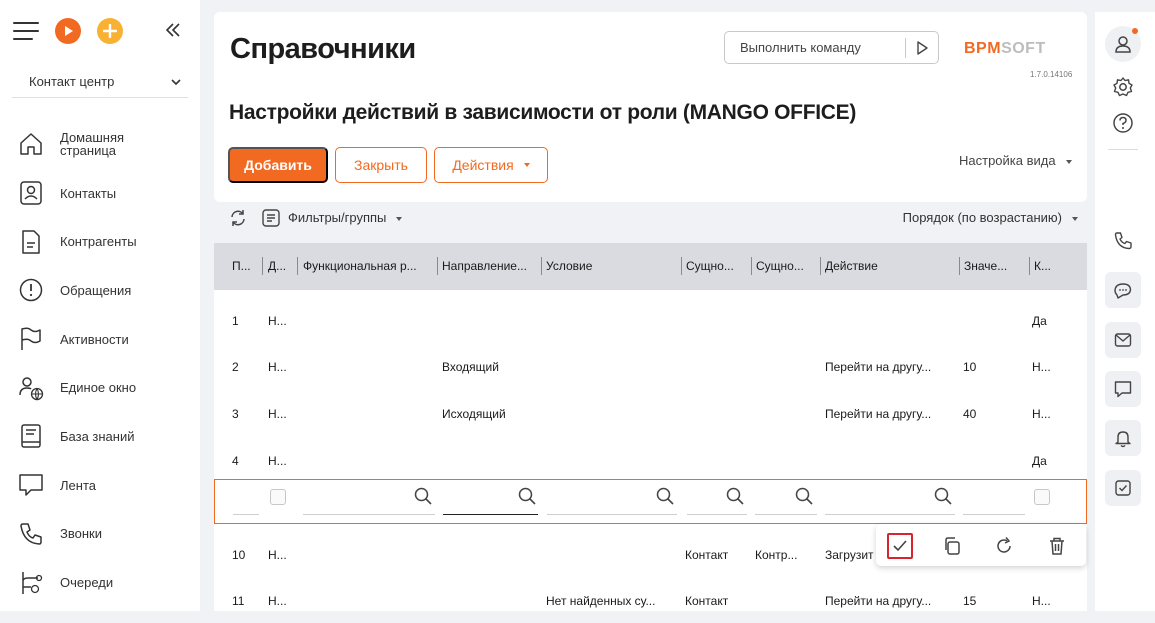  Describe the element at coordinates (271, 218) in the screenshot. I see `filter-icon` at that location.